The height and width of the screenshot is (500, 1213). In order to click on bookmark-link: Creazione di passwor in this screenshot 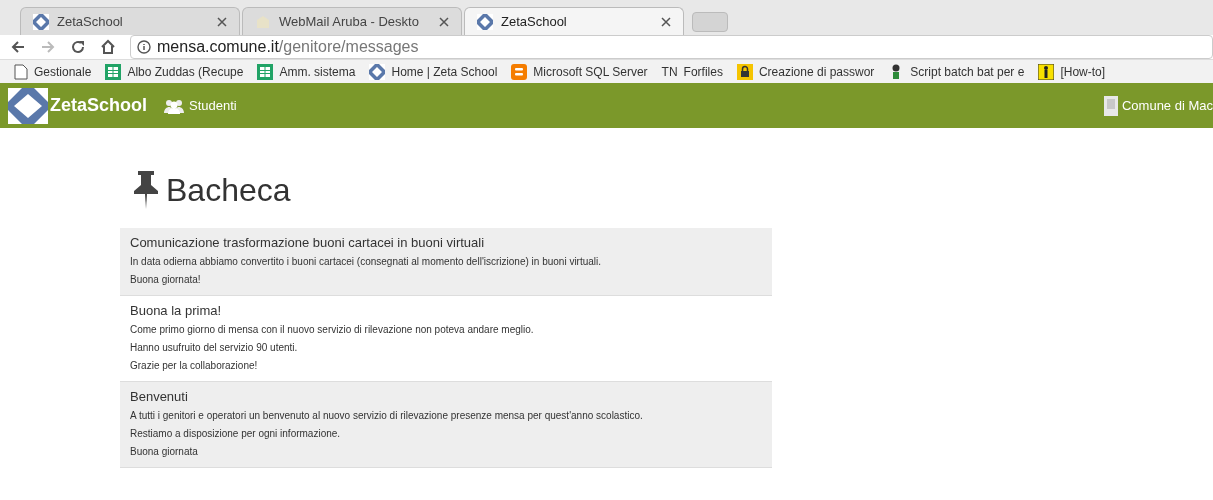, I will do `click(816, 71)`.